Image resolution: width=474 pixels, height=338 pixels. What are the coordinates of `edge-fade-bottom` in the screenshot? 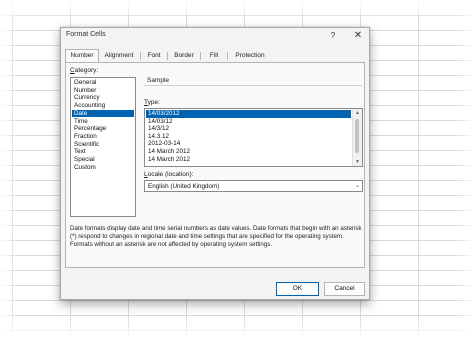 It's located at (237, 327).